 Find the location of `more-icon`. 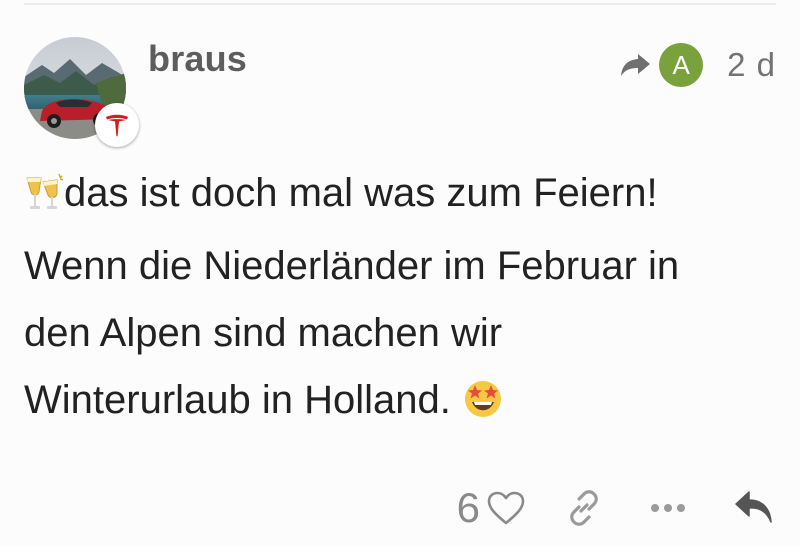

more-icon is located at coordinates (668, 508).